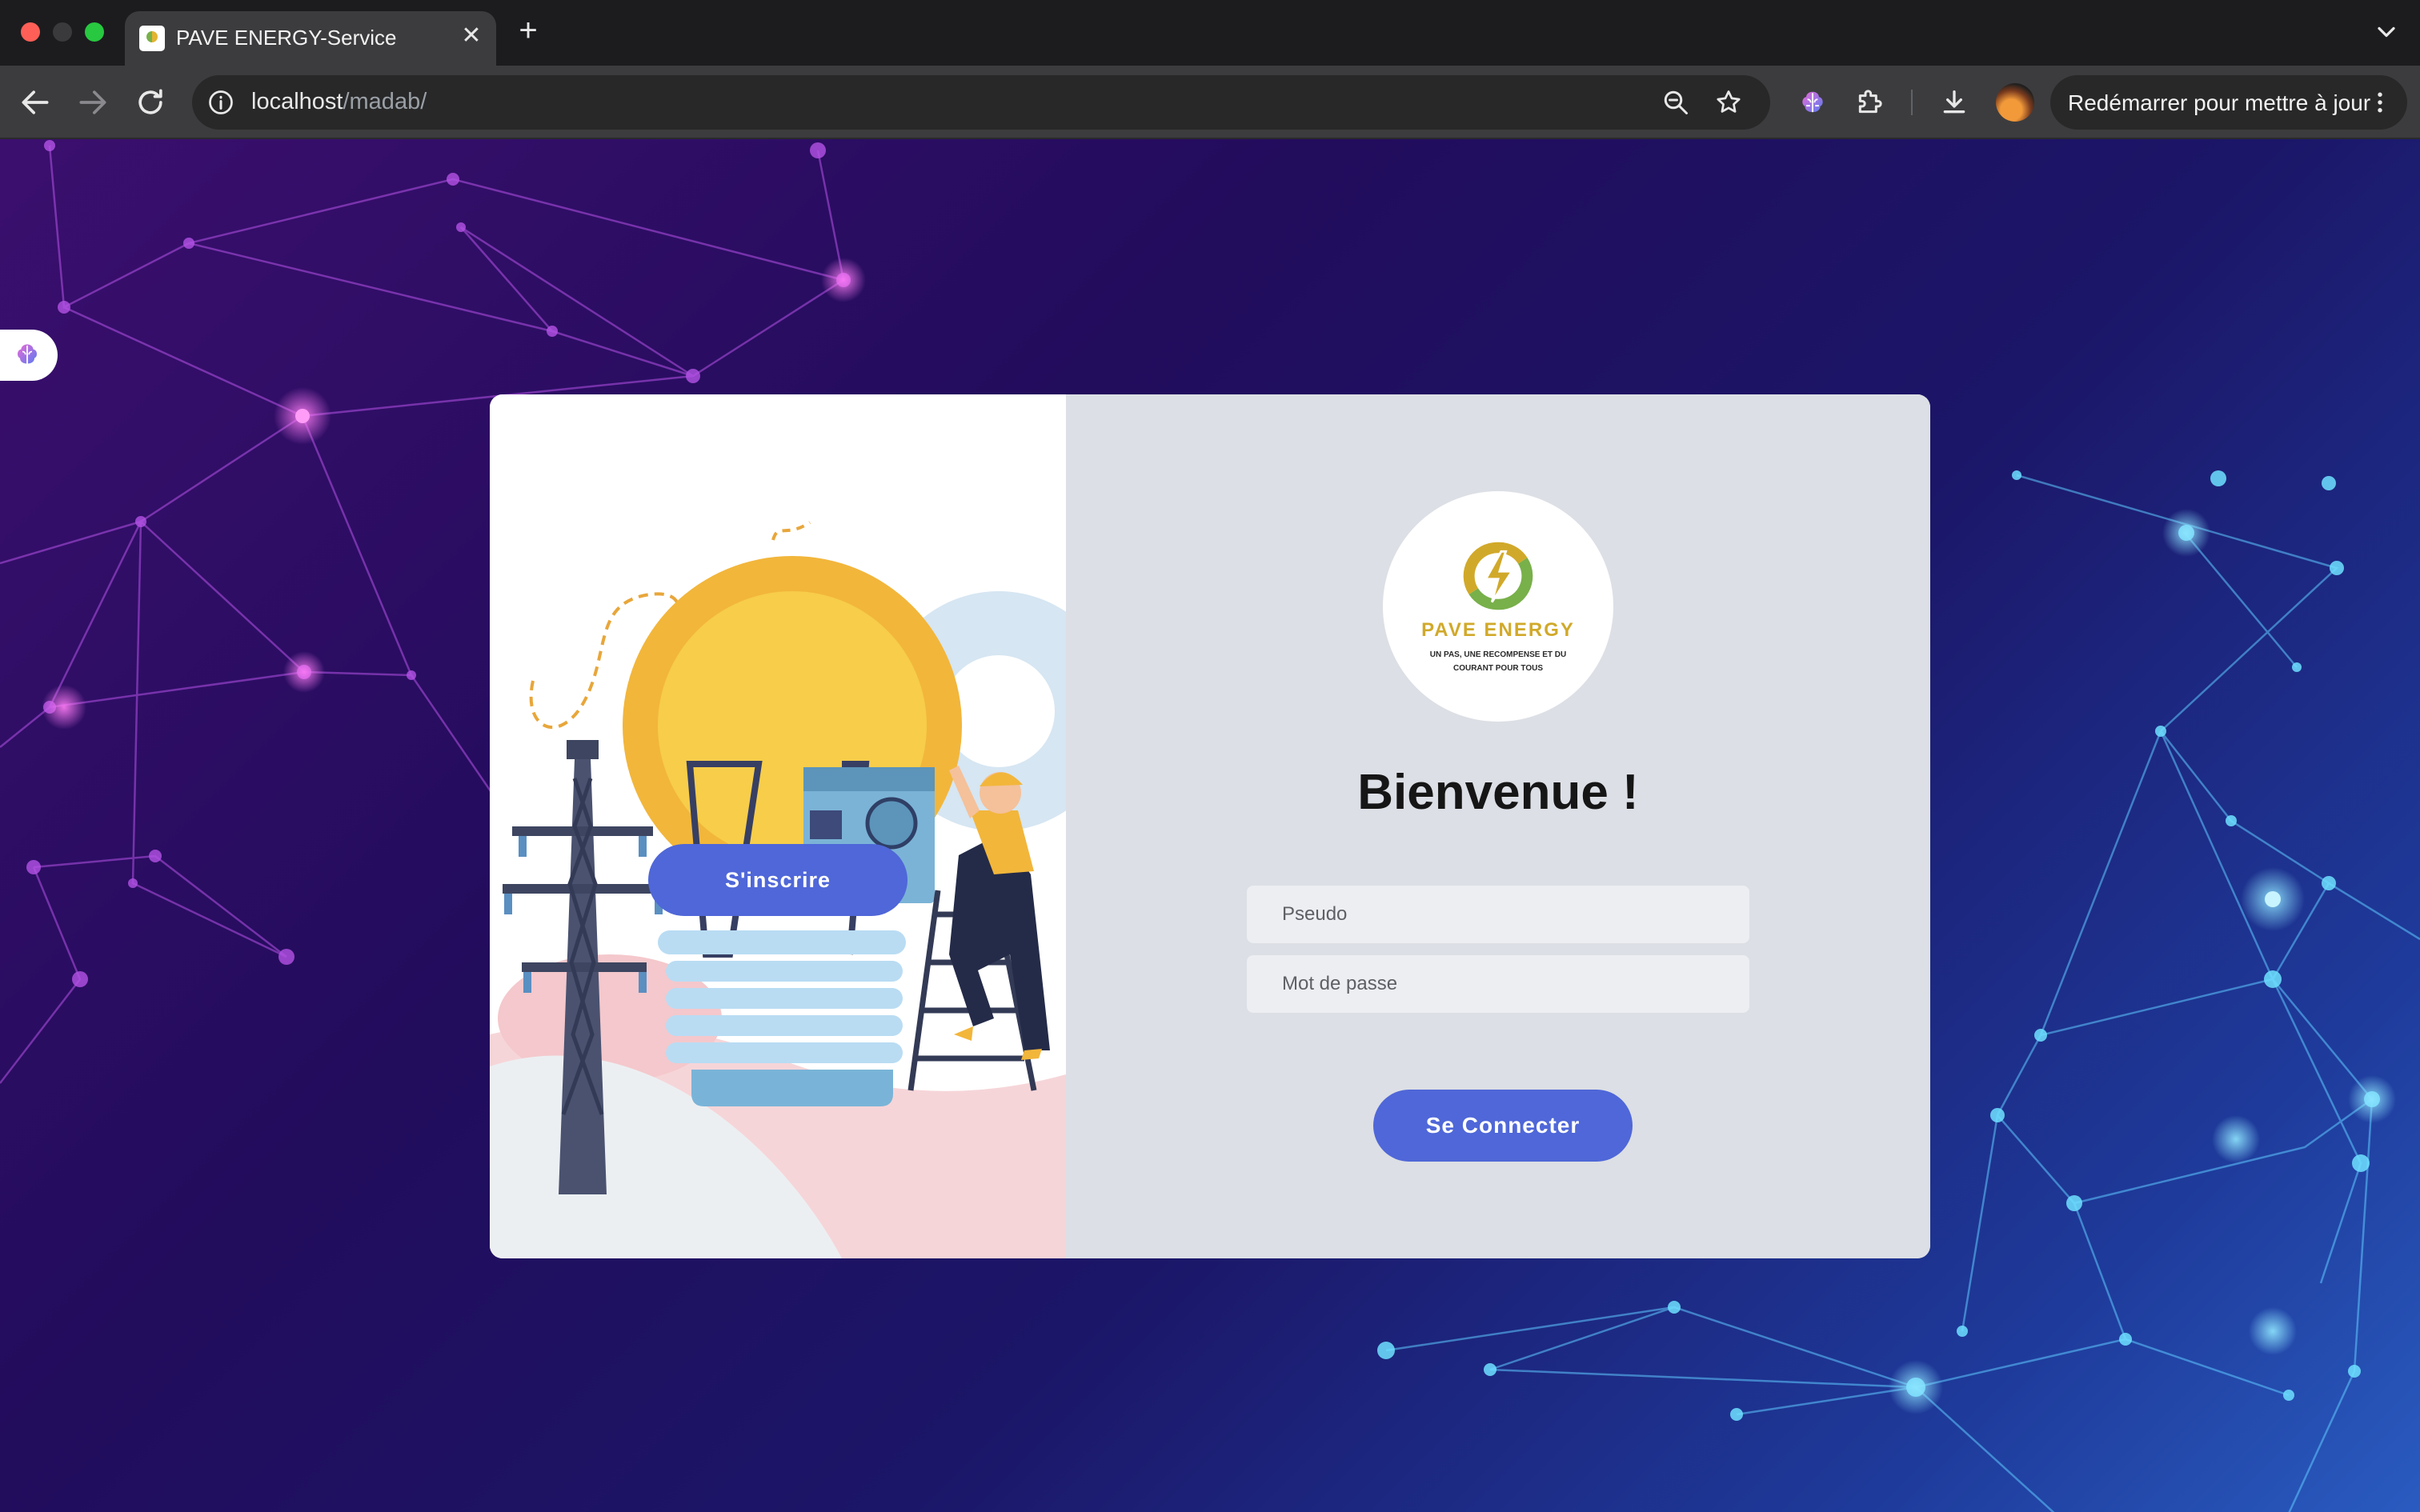  What do you see at coordinates (2386, 32) in the screenshot?
I see `tab-list-chevron-icon` at bounding box center [2386, 32].